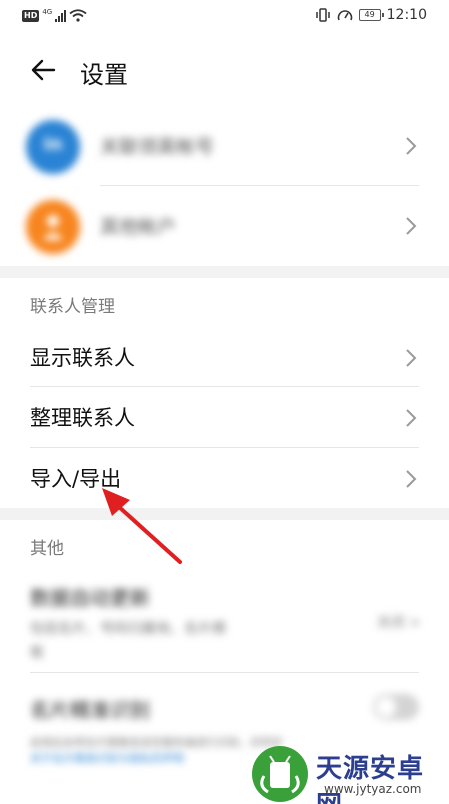 This screenshot has height=804, width=449. Describe the element at coordinates (224, 358) in the screenshot. I see `row-display-contacts: 显示联系人` at that location.